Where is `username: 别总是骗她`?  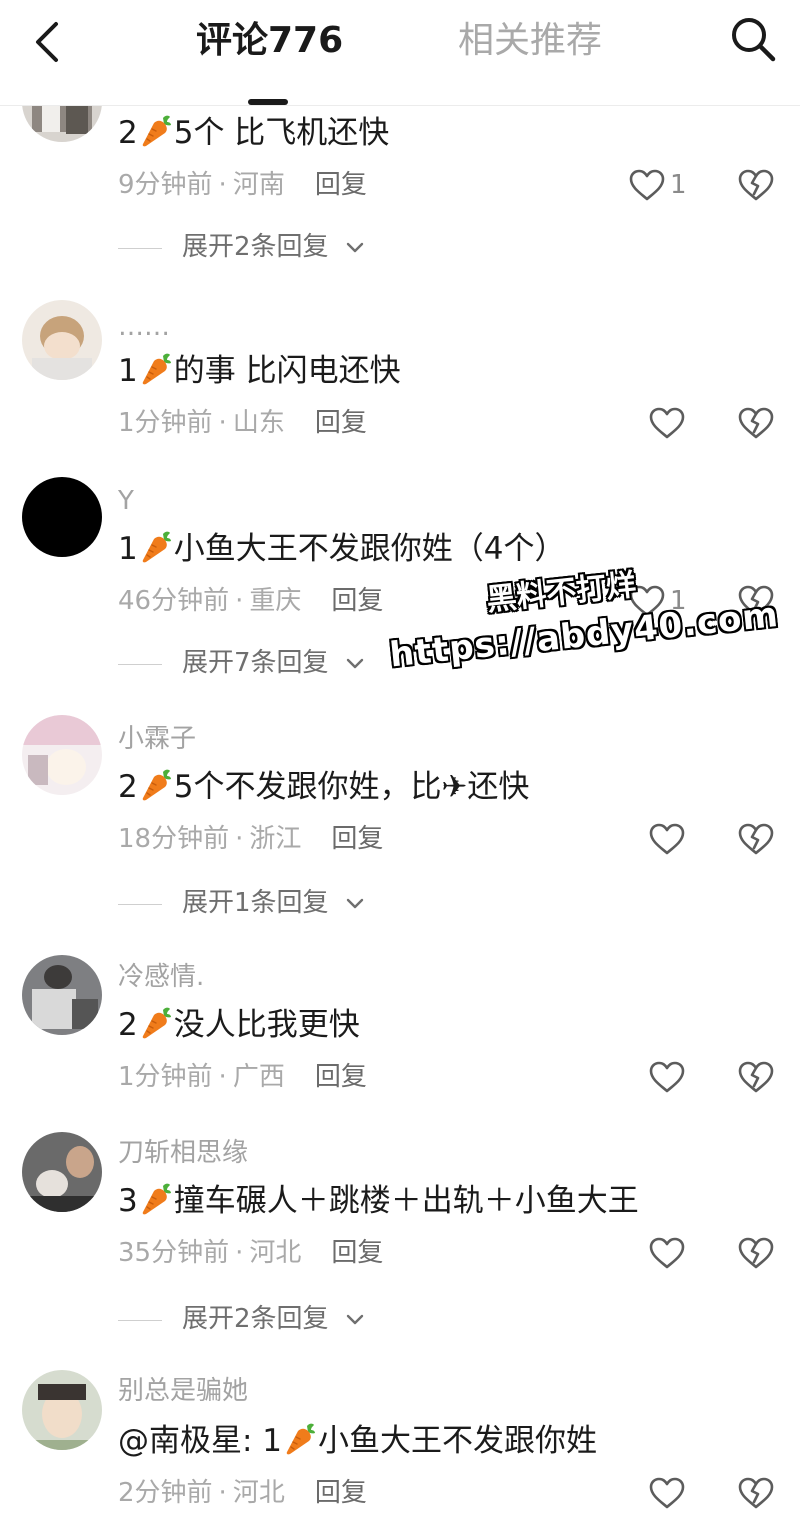
username: 别总是骗她 is located at coordinates (183, 1391).